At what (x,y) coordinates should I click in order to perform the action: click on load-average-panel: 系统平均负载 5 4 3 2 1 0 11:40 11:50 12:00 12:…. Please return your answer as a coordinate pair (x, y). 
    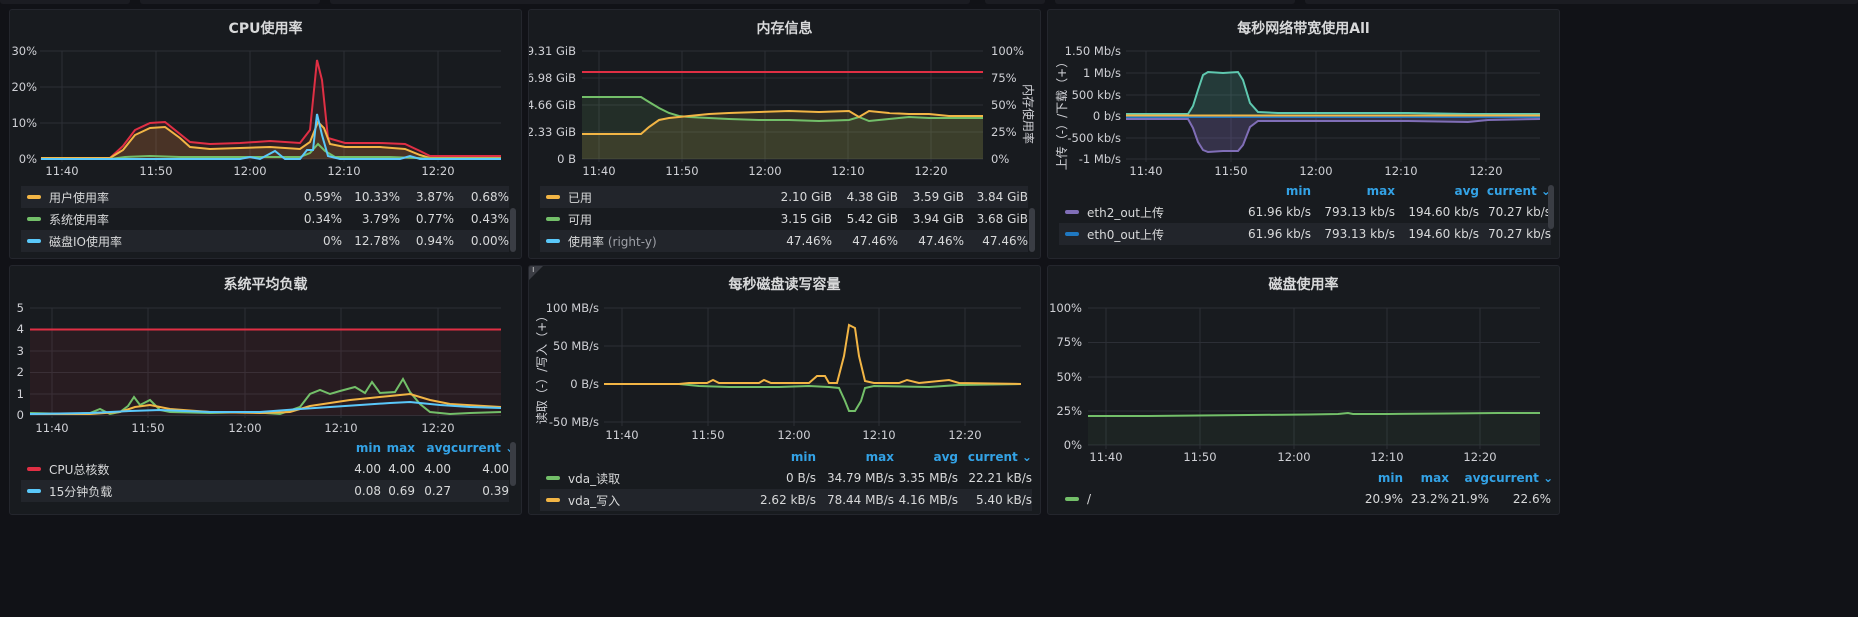
    Looking at the image, I should click on (265, 390).